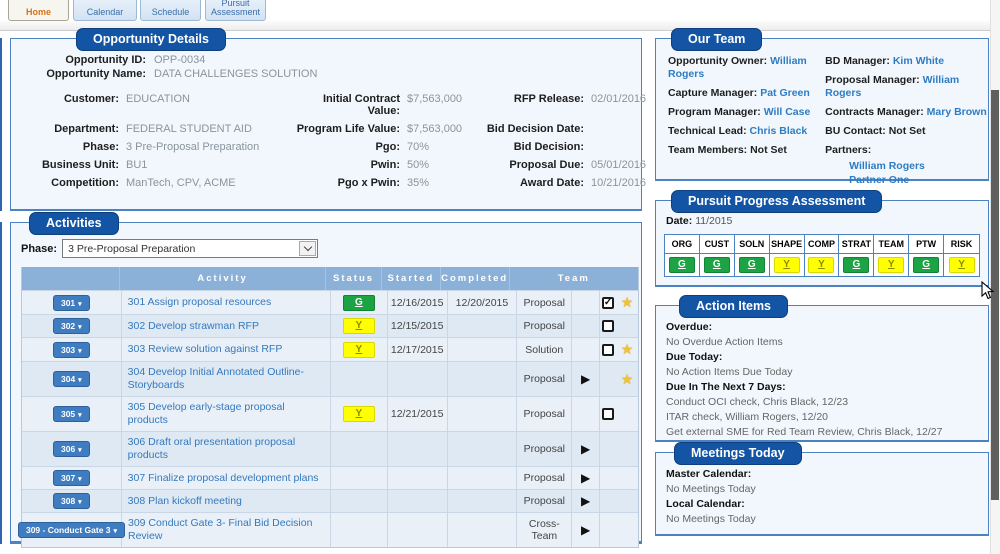 The width and height of the screenshot is (1000, 554). Describe the element at coordinates (586, 349) in the screenshot. I see `activity-play-cell` at that location.